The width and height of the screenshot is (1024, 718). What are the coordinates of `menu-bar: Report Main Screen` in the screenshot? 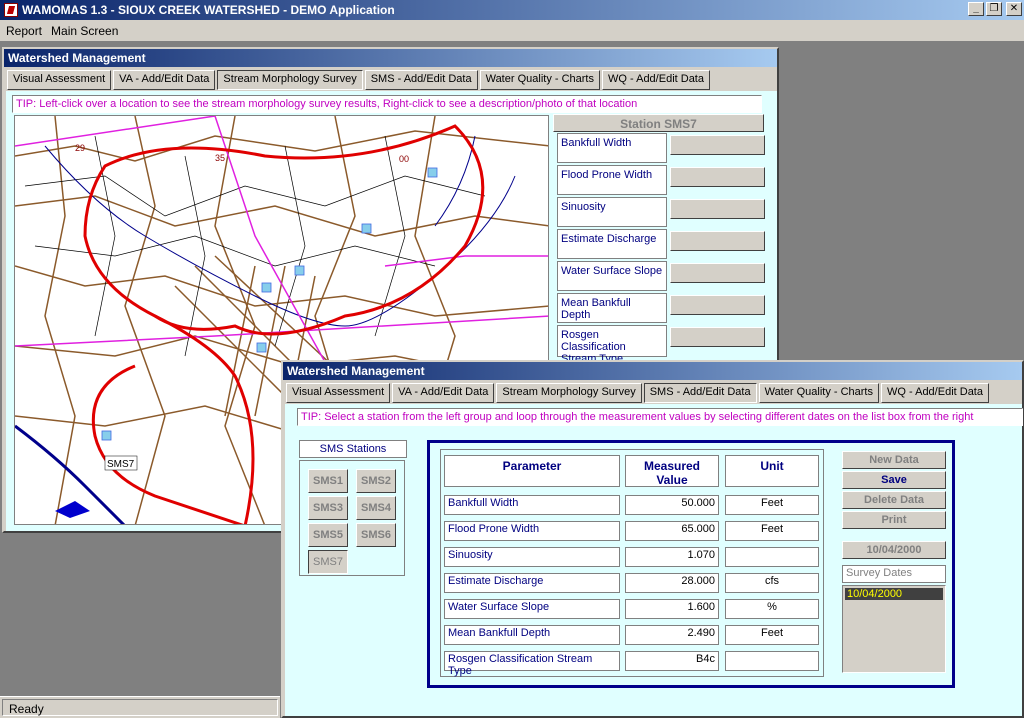 It's located at (512, 31).